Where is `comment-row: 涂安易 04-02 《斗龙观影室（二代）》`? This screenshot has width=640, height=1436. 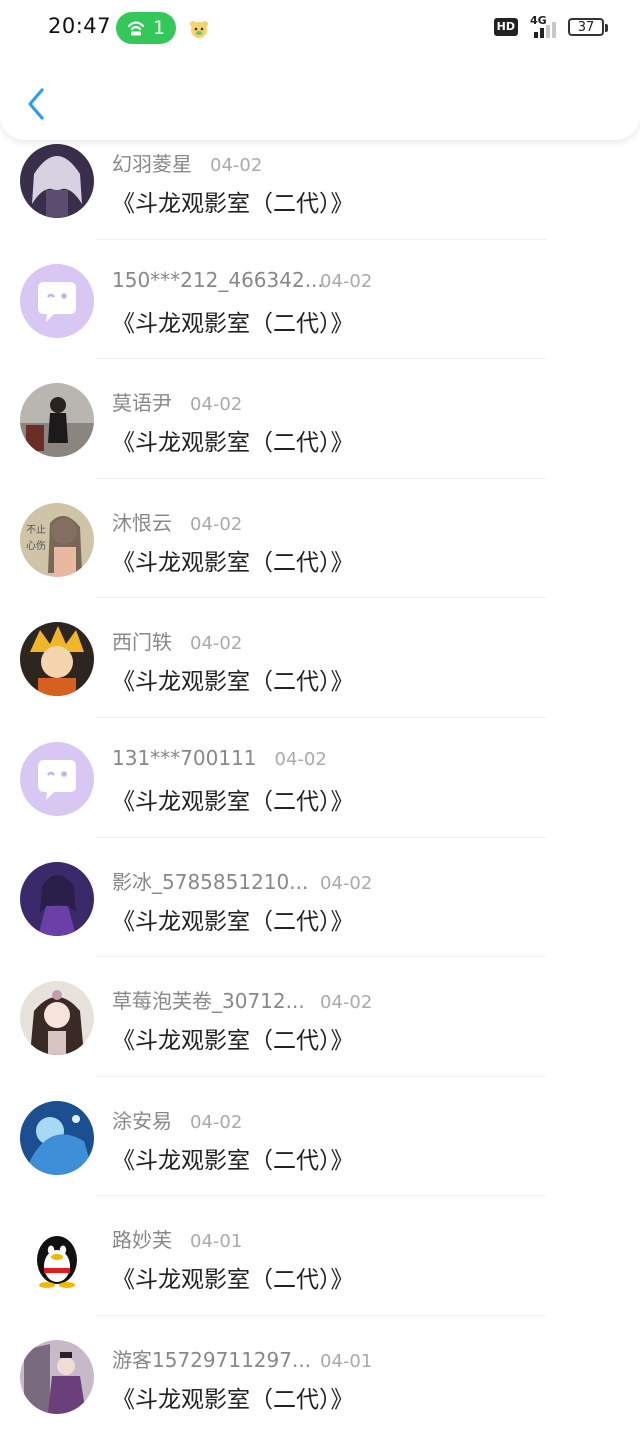 comment-row: 涂安易 04-02 《斗龙观影室（二代）》 is located at coordinates (320, 1137).